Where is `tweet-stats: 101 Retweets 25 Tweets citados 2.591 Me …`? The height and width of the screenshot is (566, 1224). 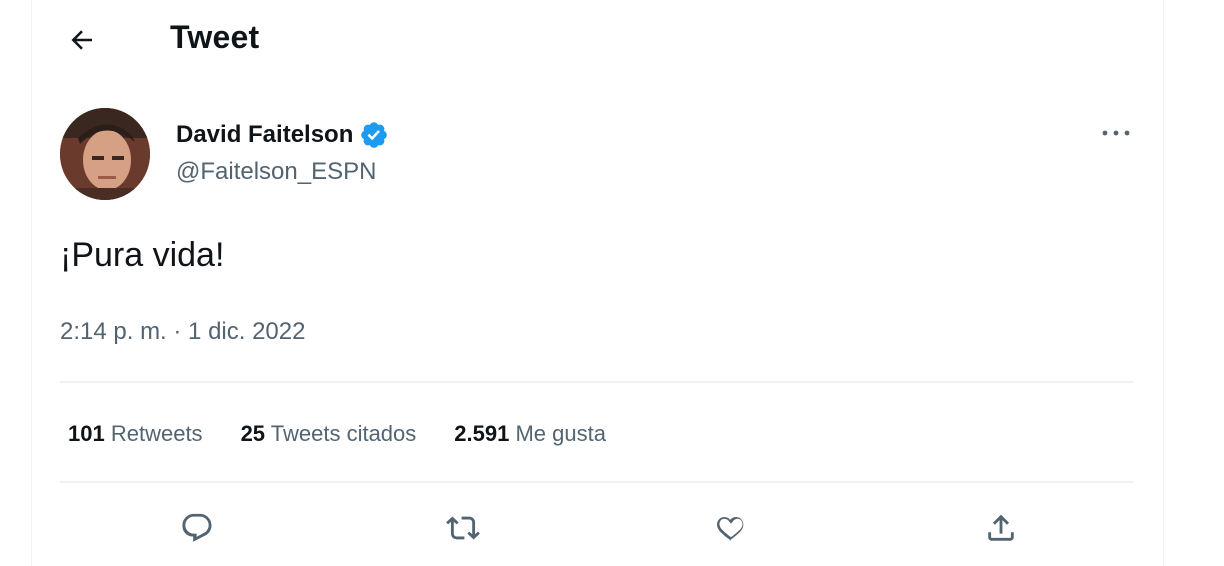
tweet-stats: 101 Retweets 25 Tweets citados 2.591 Me … is located at coordinates (337, 434).